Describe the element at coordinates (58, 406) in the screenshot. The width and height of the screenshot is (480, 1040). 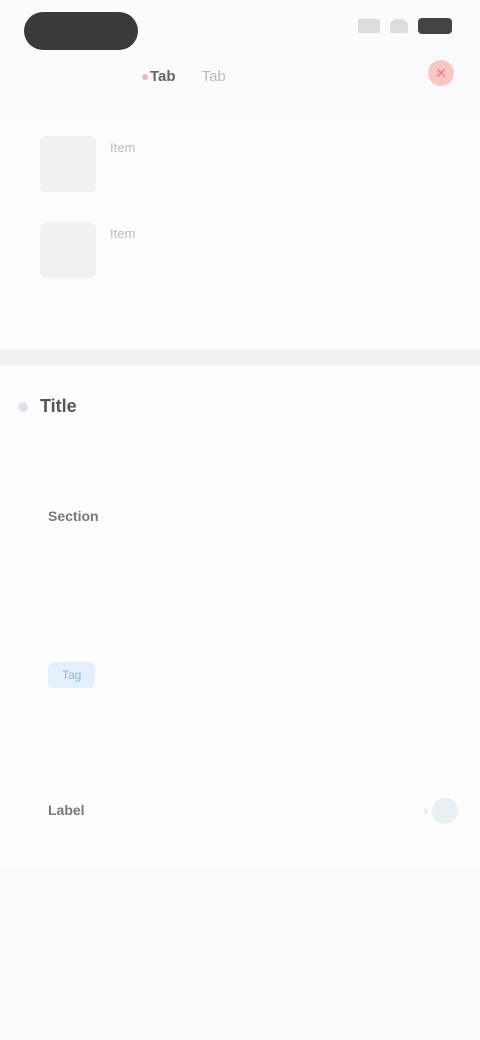
I see `detail-title: Title` at that location.